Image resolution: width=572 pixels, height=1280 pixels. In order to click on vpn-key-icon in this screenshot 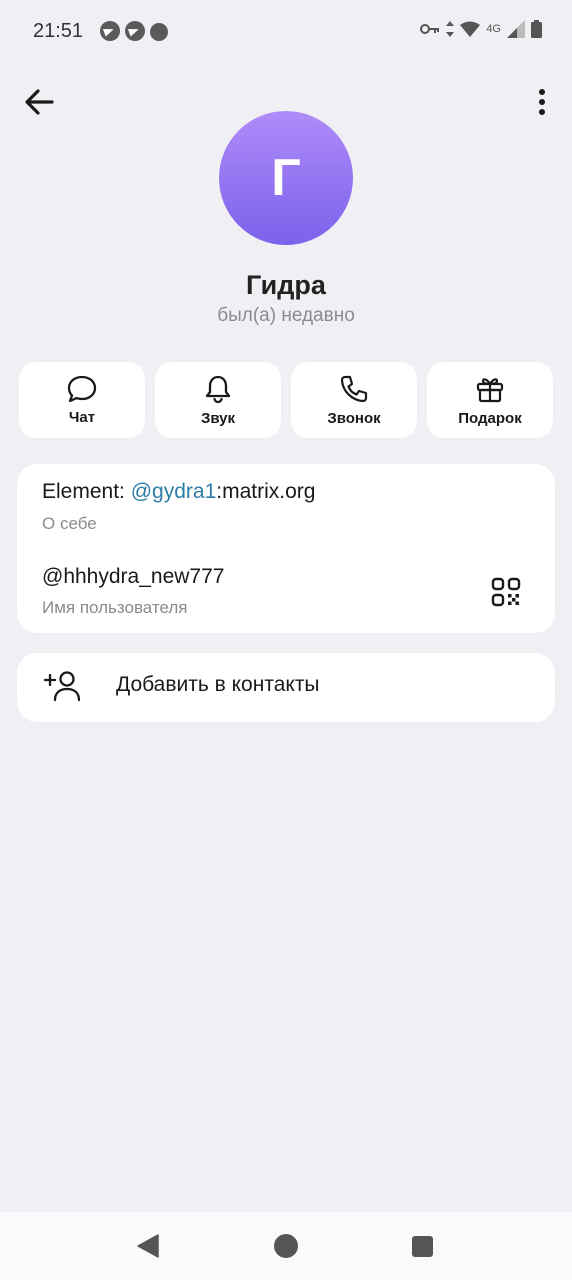, I will do `click(430, 29)`.